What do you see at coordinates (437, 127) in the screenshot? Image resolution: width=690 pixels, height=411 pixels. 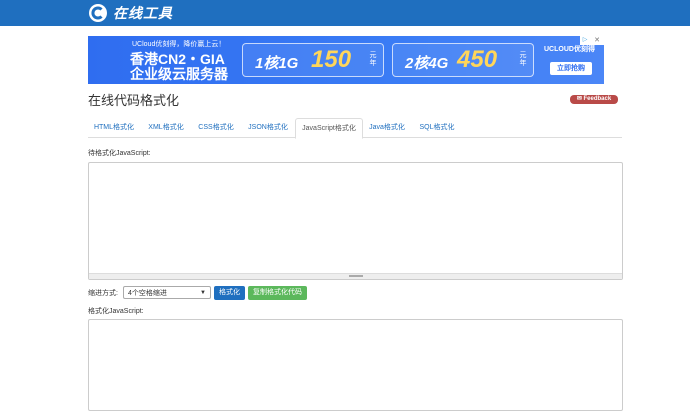 I see `tab-sql: SQL格式化` at bounding box center [437, 127].